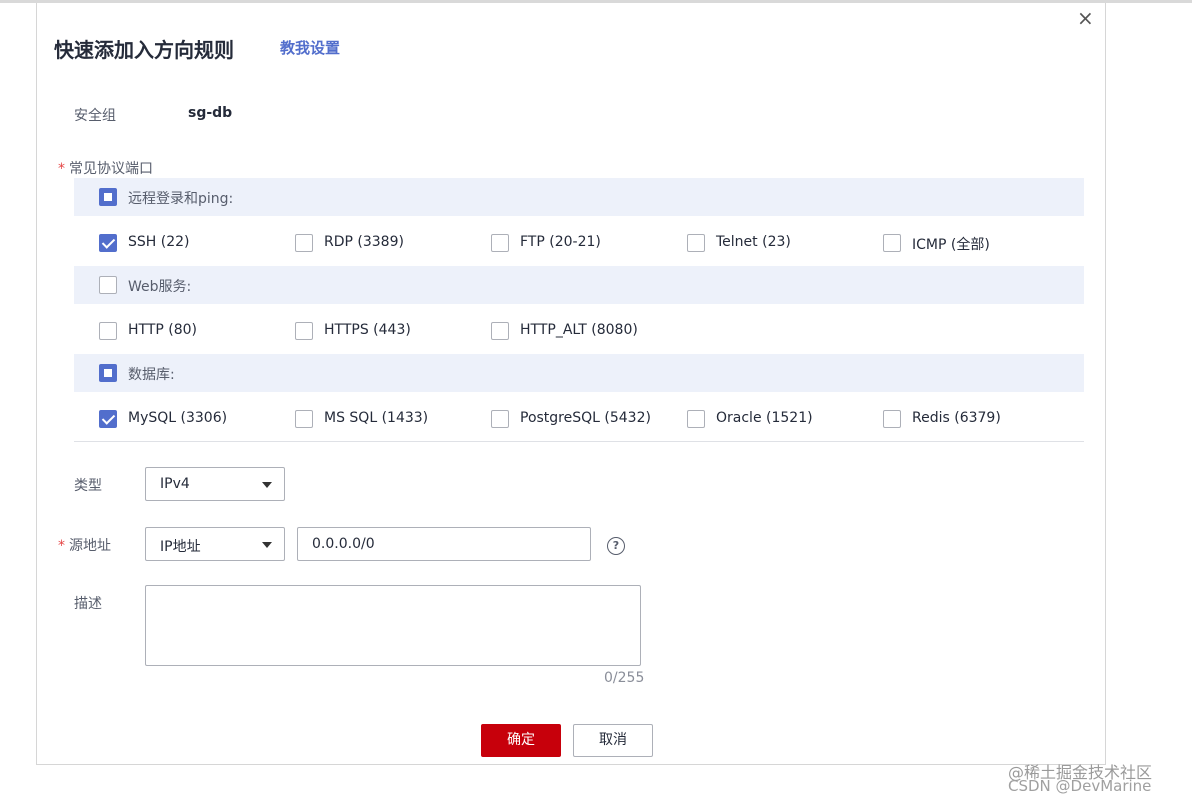 The image size is (1192, 802). I want to click on type-label: 类型, so click(88, 486).